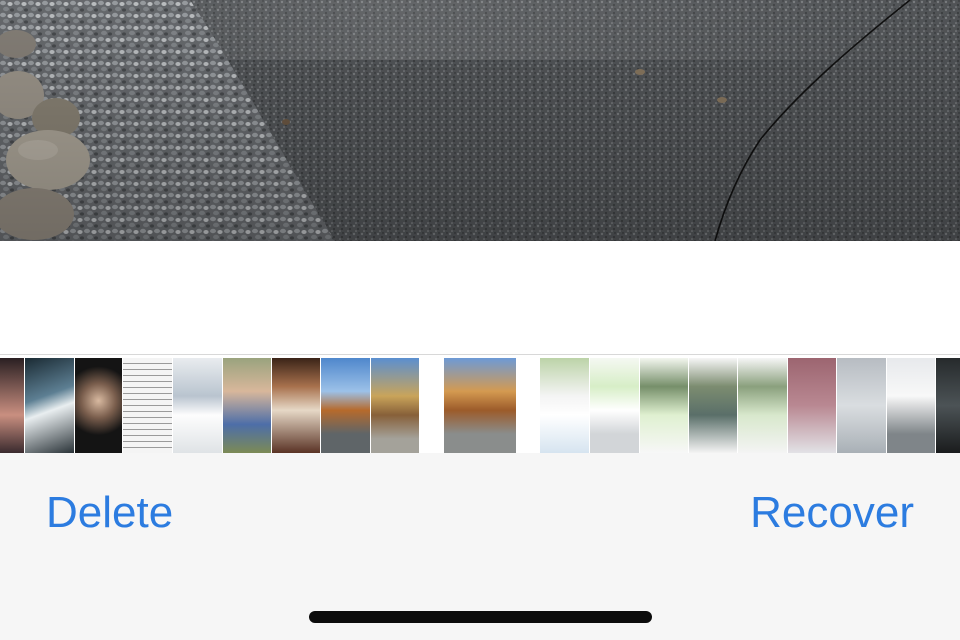 This screenshot has height=640, width=960. What do you see at coordinates (948, 405) in the screenshot?
I see `thumb-car-interior` at bounding box center [948, 405].